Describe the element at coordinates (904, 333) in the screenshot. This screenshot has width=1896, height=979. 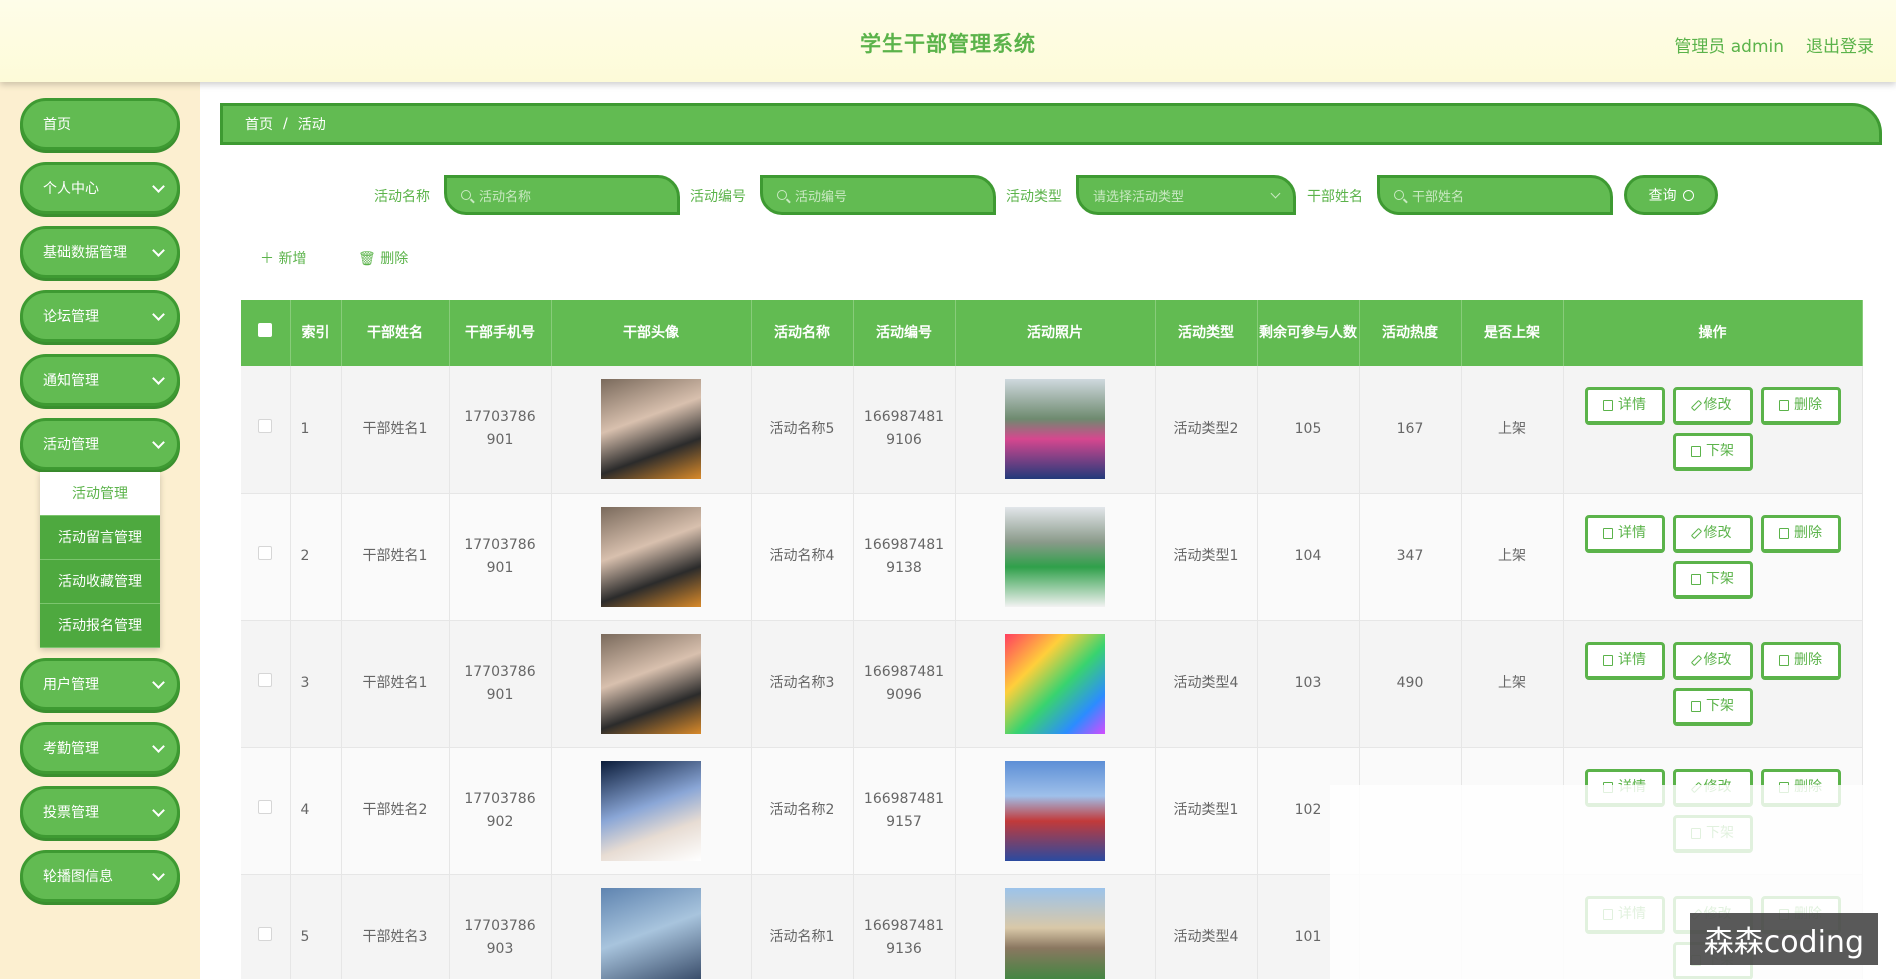
I see `col-activity-code: 活动编号` at that location.